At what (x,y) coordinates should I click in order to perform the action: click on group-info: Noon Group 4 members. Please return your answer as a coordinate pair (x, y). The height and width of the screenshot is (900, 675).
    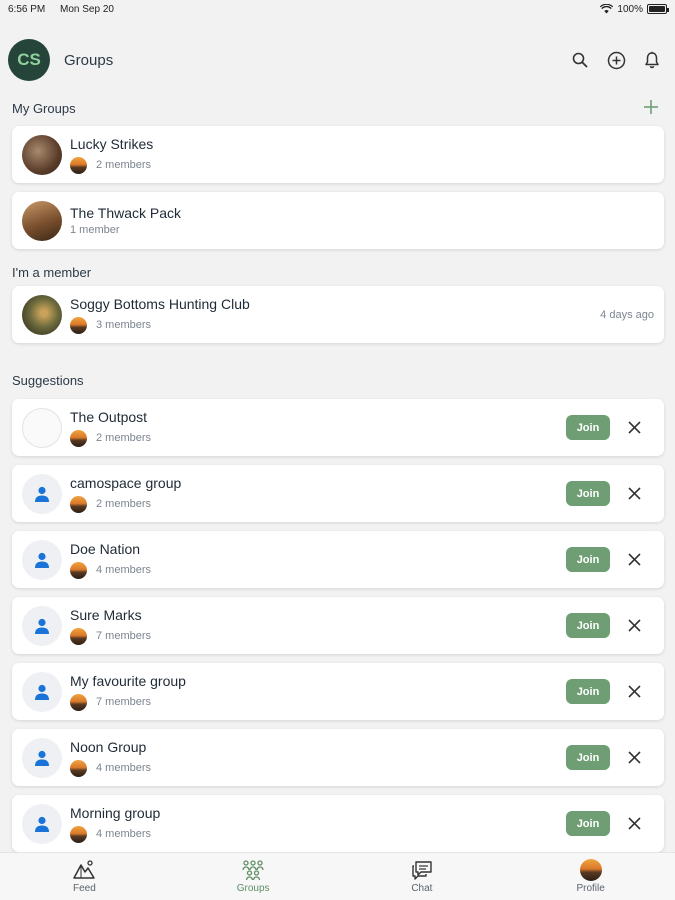
    Looking at the image, I should click on (318, 758).